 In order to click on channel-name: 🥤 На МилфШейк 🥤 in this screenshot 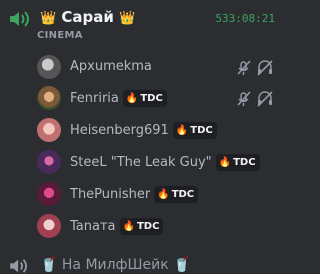, I will do `click(115, 265)`.